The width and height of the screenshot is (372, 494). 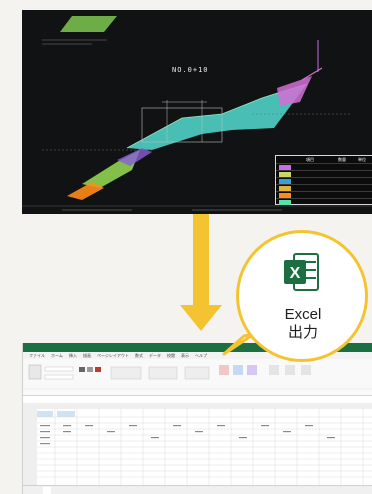 What do you see at coordinates (302, 296) in the screenshot?
I see `excel-output-callout` at bounding box center [302, 296].